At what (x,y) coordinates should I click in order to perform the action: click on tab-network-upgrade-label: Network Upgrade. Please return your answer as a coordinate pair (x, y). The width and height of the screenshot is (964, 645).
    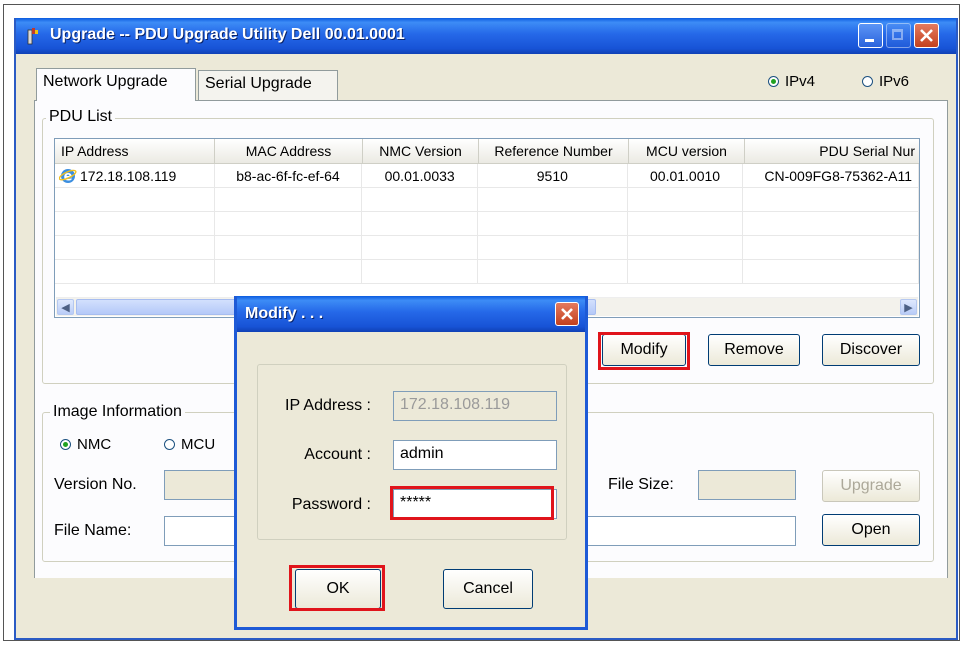
    Looking at the image, I should click on (105, 81).